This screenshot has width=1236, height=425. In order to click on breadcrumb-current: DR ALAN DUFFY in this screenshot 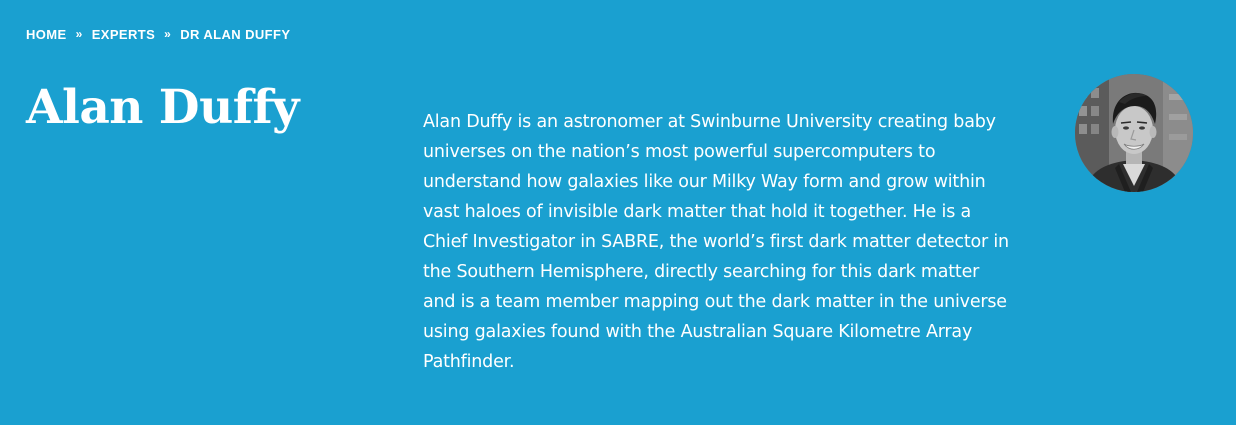, I will do `click(235, 34)`.